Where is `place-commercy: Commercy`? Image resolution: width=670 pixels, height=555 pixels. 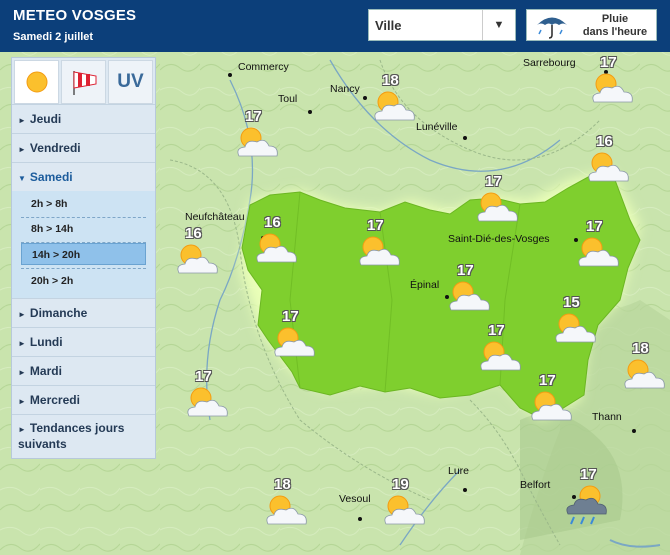
place-commercy: Commercy is located at coordinates (263, 67).